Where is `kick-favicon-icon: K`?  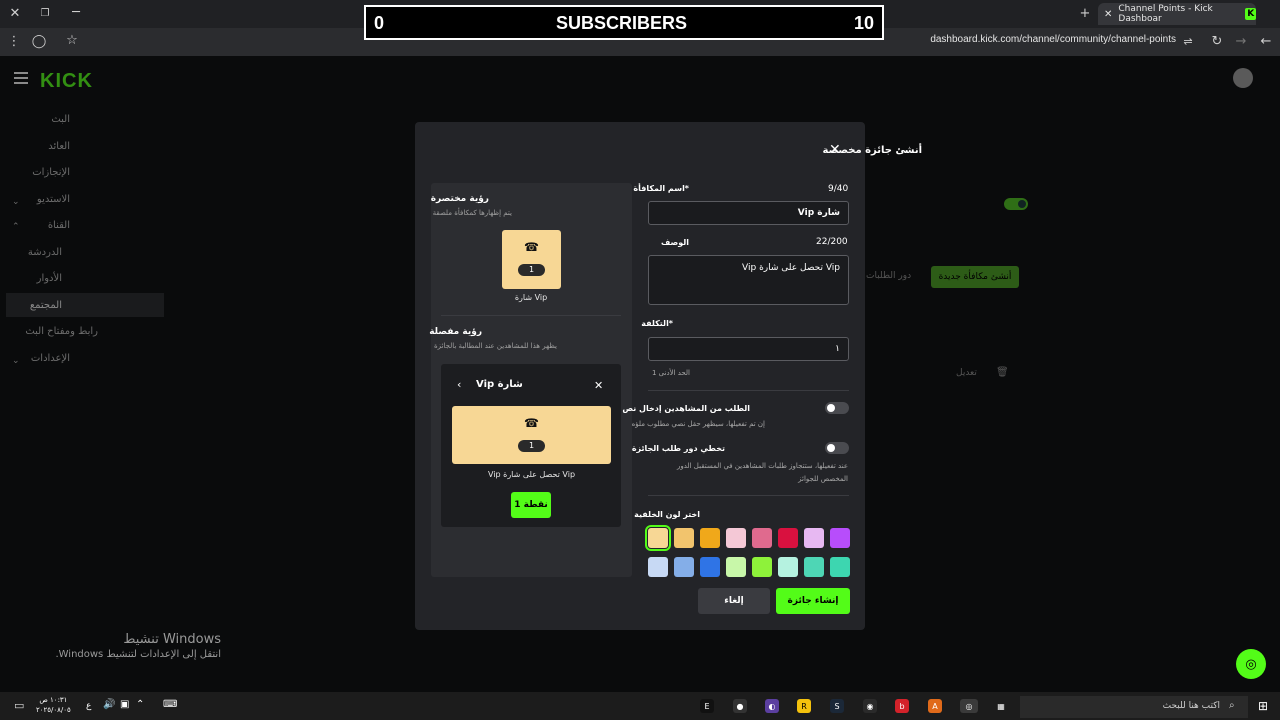 kick-favicon-icon: K is located at coordinates (1250, 14).